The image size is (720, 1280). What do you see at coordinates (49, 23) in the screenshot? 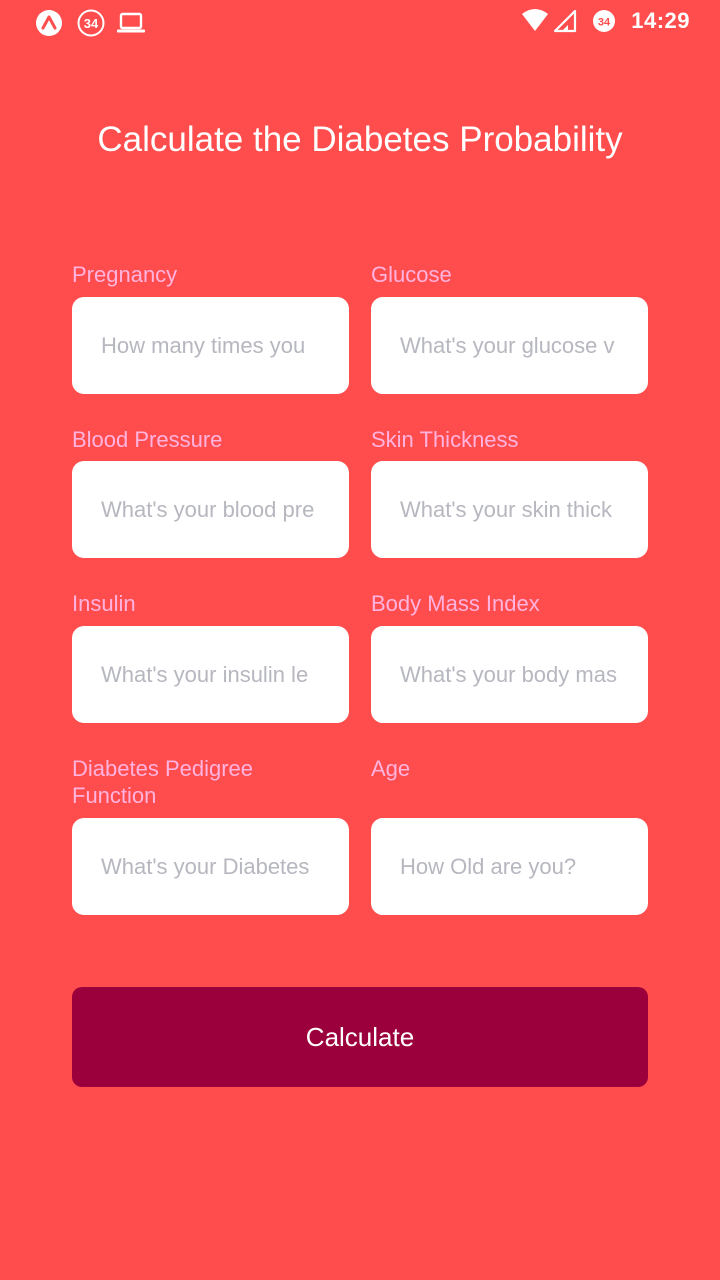
I see `app-logo-icon` at bounding box center [49, 23].